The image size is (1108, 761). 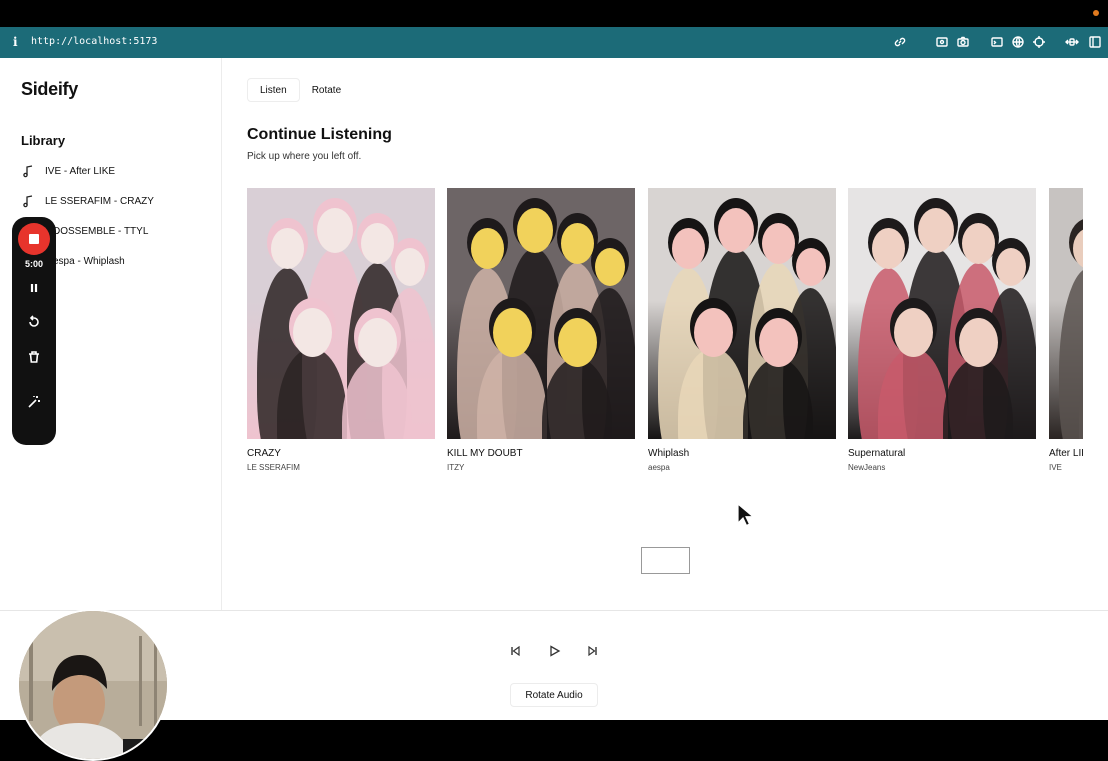 I want to click on album-title: CRAZY, so click(x=264, y=453).